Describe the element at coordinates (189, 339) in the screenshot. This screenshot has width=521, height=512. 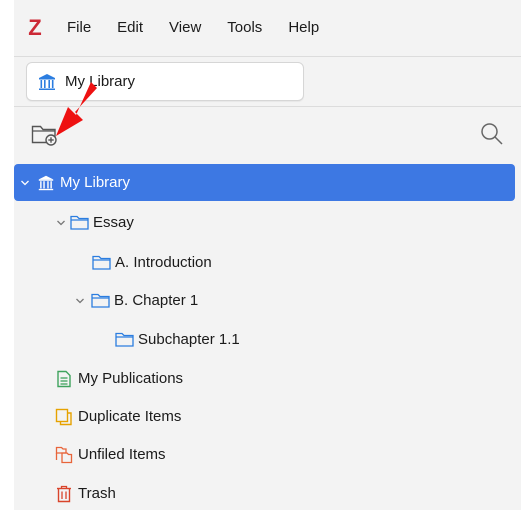
I see `tree-item-label: Subchapter 1.1` at that location.